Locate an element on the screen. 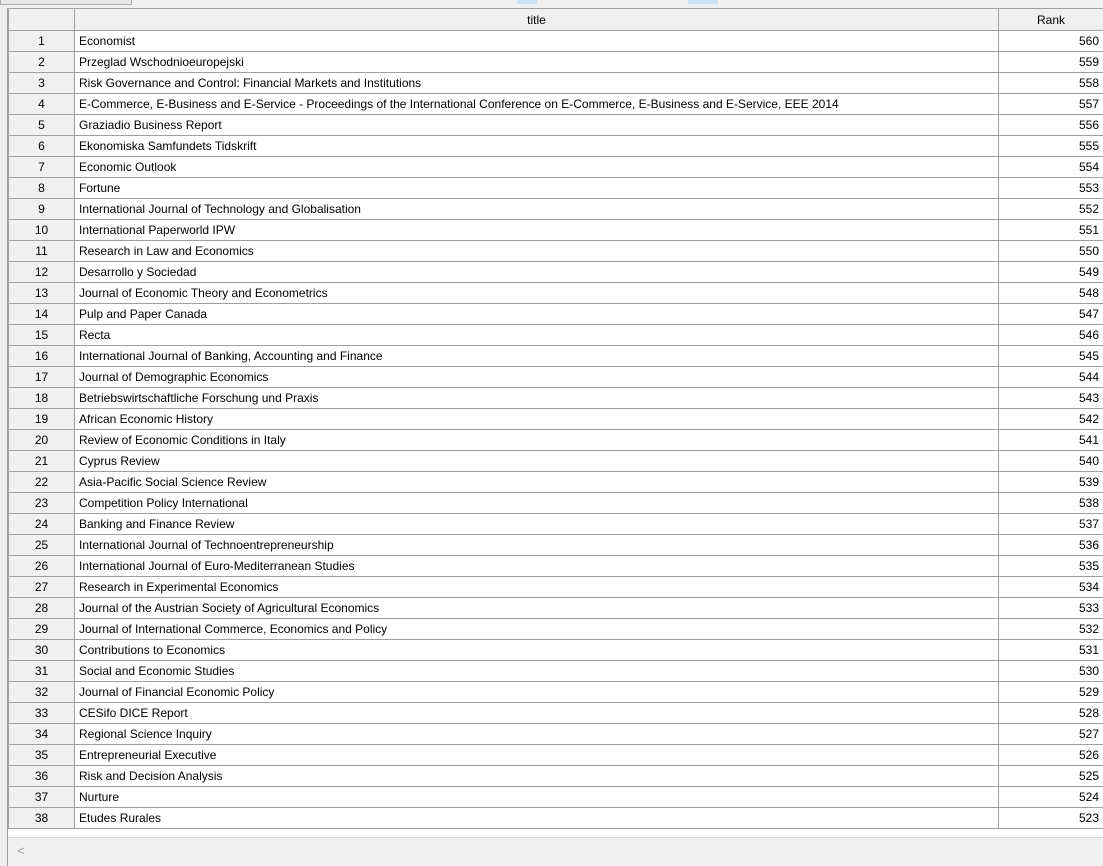 The image size is (1103, 866). horizontal-scrollbar: < is located at coordinates (555, 851).